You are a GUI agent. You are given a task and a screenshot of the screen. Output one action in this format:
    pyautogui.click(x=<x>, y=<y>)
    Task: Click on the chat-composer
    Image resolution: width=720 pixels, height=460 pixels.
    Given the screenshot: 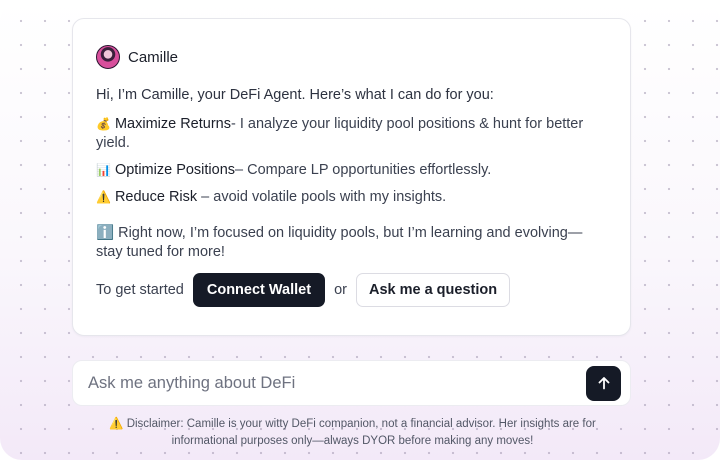 What is the action you would take?
    pyautogui.click(x=351, y=383)
    